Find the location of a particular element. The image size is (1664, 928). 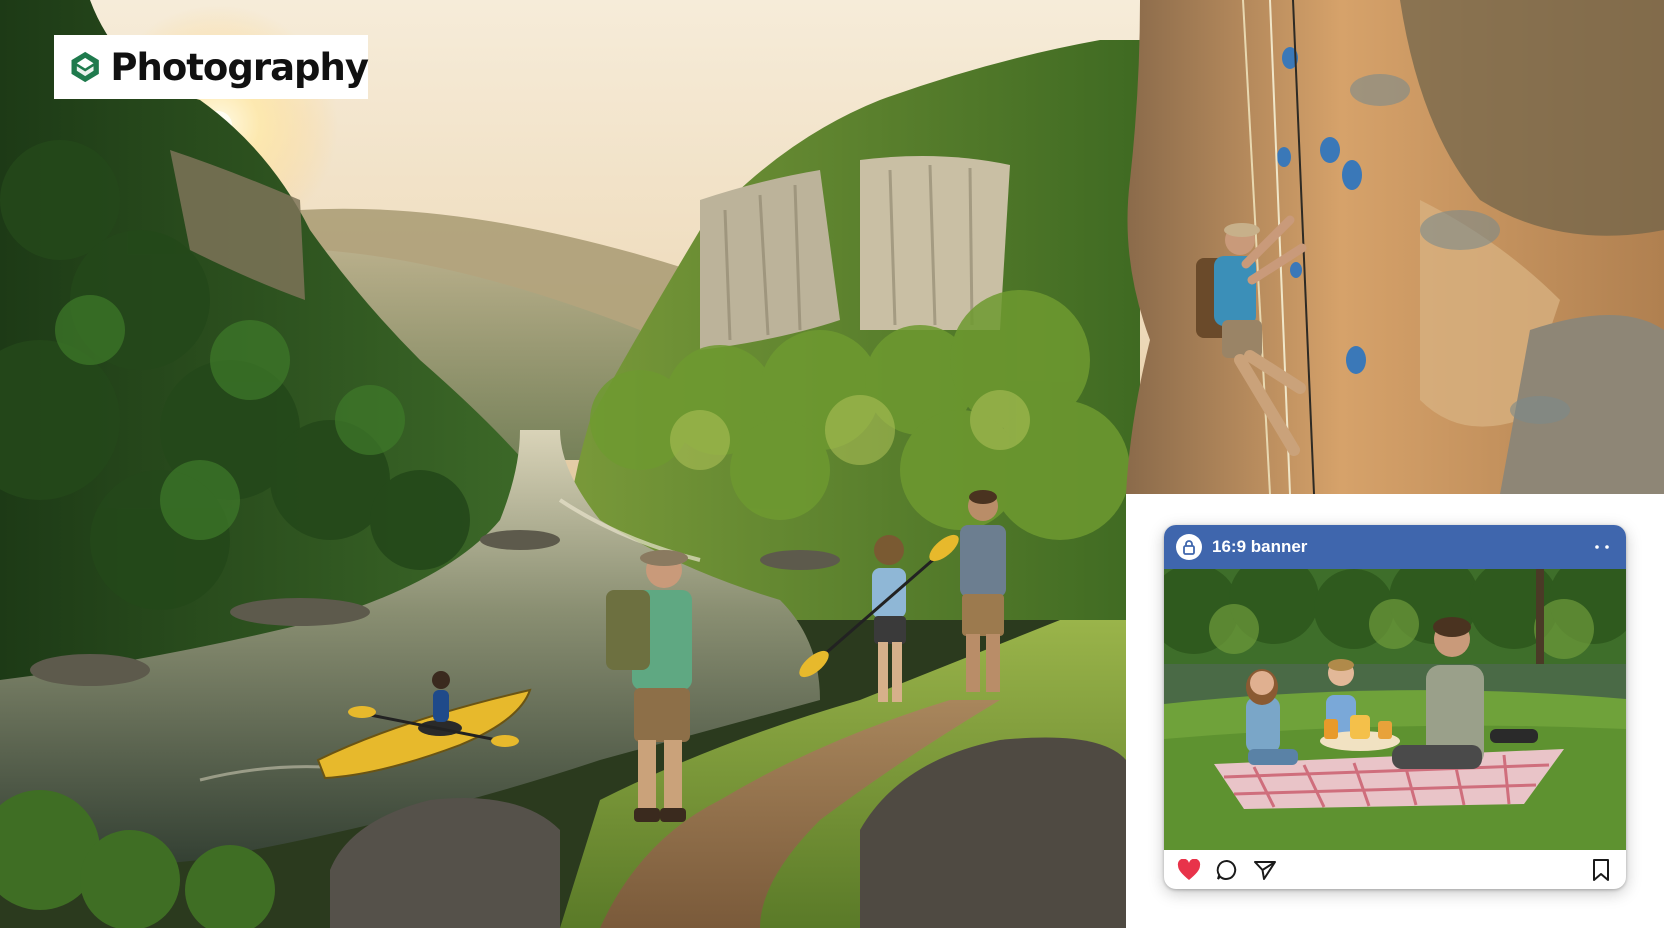

post-actions is located at coordinates (1395, 869).